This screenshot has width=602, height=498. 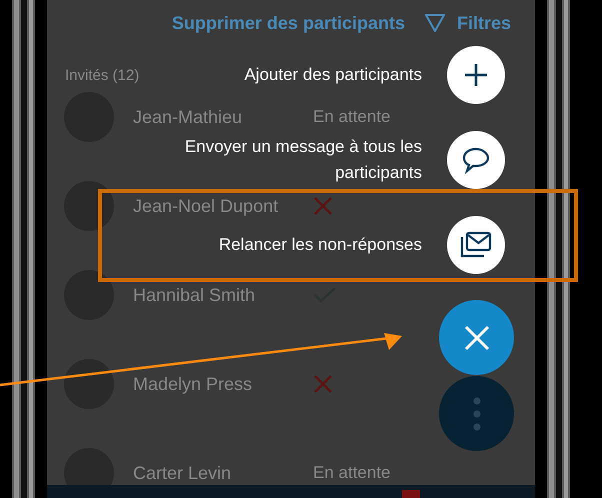 What do you see at coordinates (411, 494) in the screenshot?
I see `notification-badge` at bounding box center [411, 494].